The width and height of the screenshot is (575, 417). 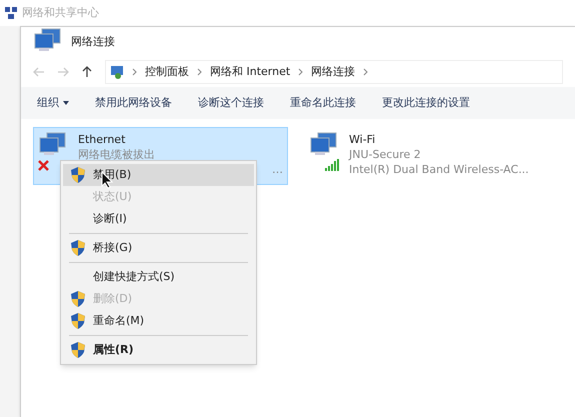 I want to click on connection-name: Ethernet, so click(x=102, y=139).